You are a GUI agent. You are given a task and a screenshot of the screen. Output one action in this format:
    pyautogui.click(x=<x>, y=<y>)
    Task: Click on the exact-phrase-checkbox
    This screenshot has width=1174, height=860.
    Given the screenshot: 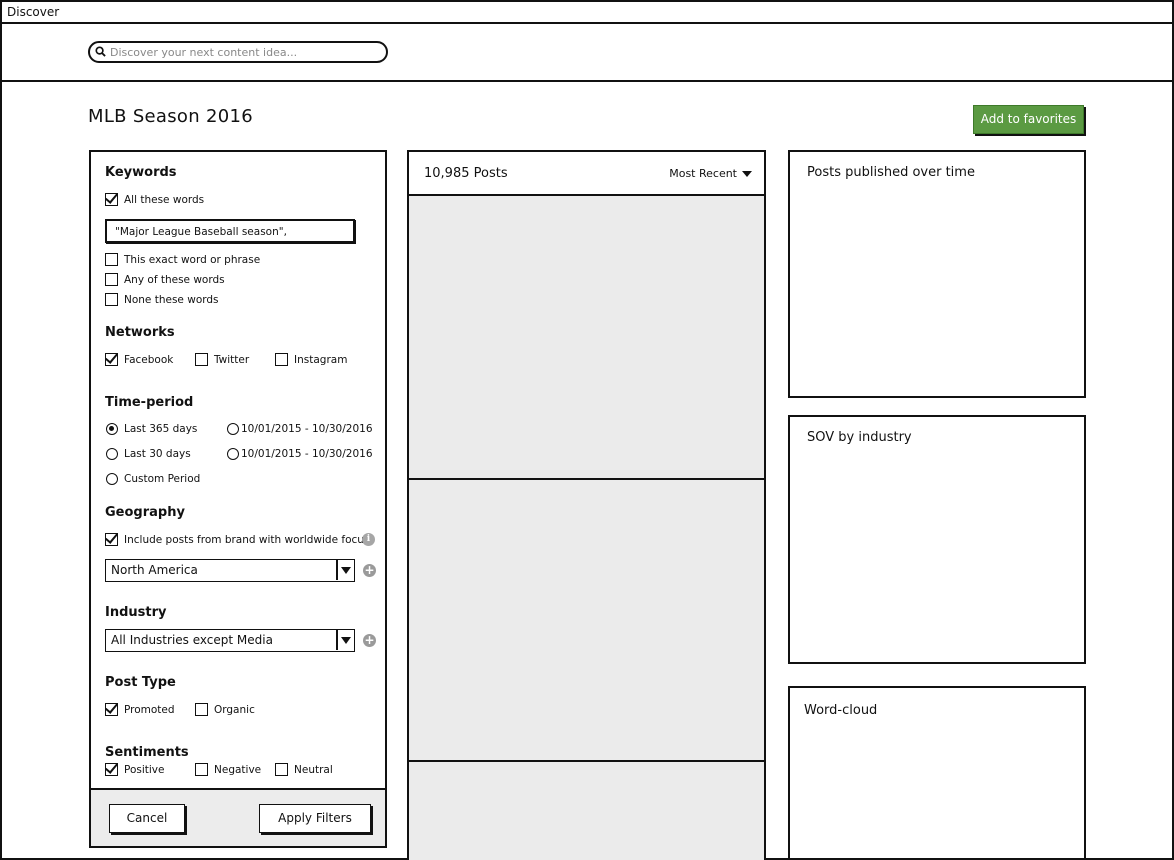 What is the action you would take?
    pyautogui.click(x=111, y=259)
    